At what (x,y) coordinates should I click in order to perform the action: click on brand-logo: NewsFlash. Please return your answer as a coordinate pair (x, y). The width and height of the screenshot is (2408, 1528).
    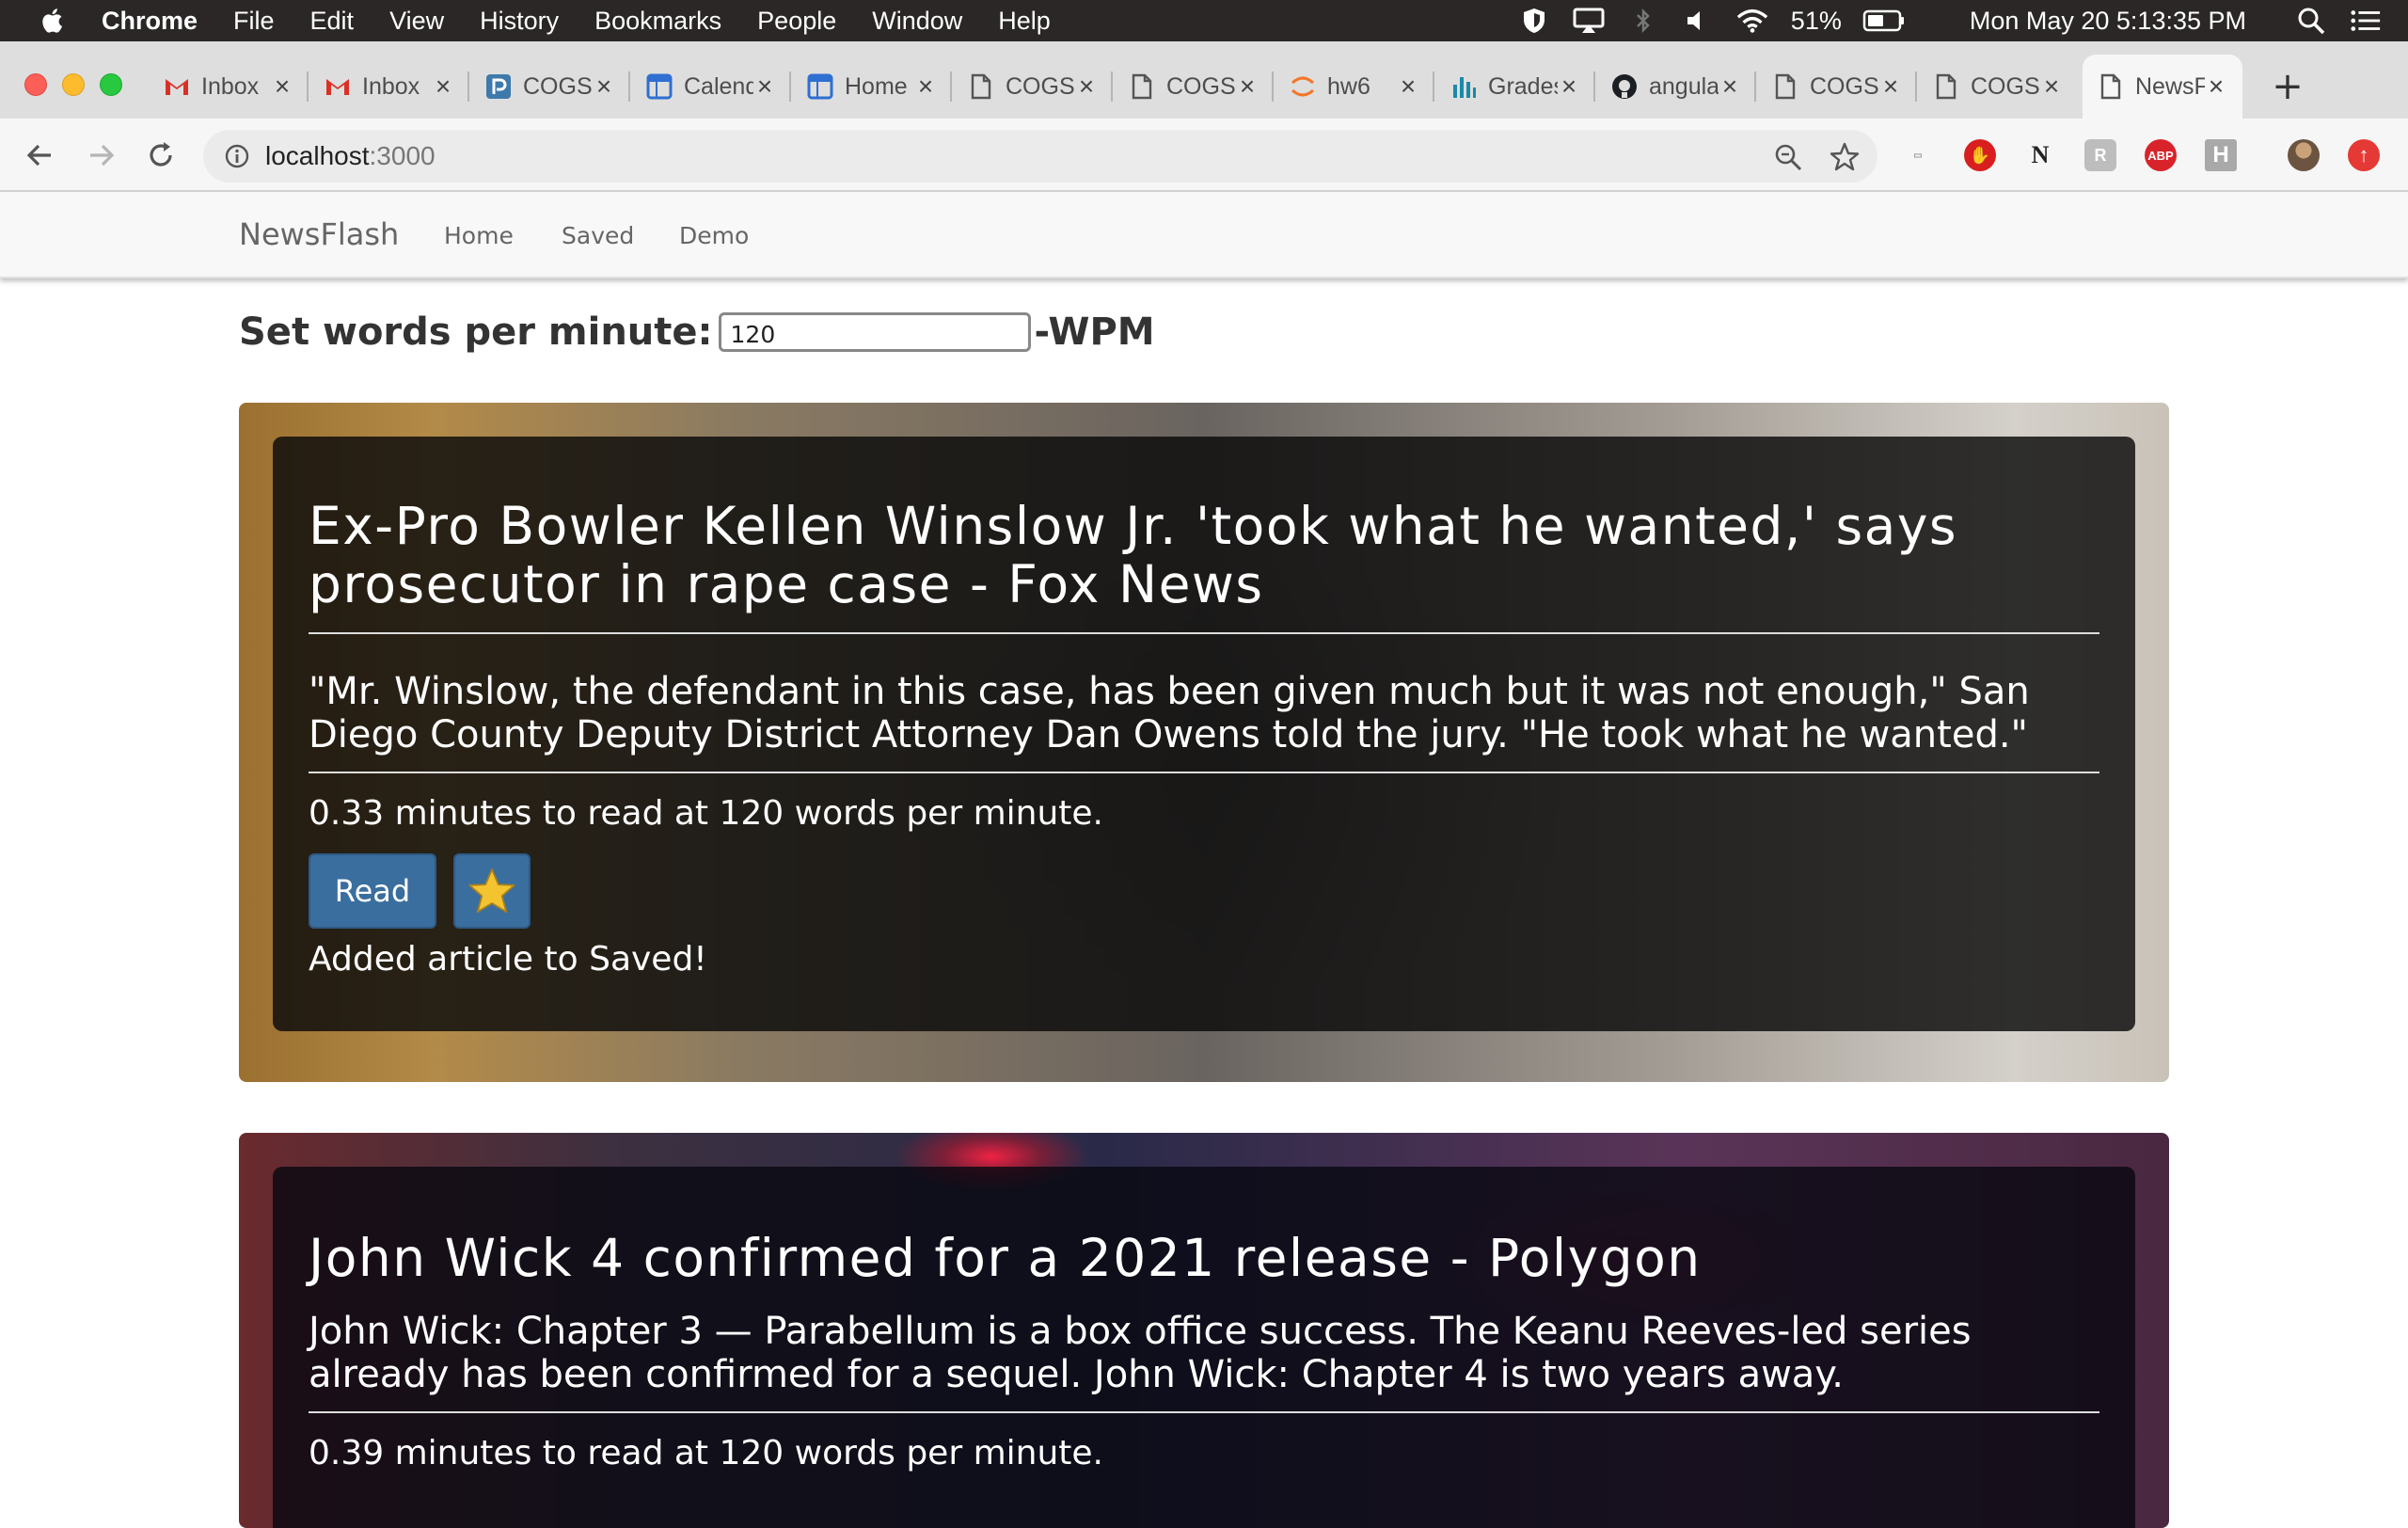
    Looking at the image, I should click on (319, 234).